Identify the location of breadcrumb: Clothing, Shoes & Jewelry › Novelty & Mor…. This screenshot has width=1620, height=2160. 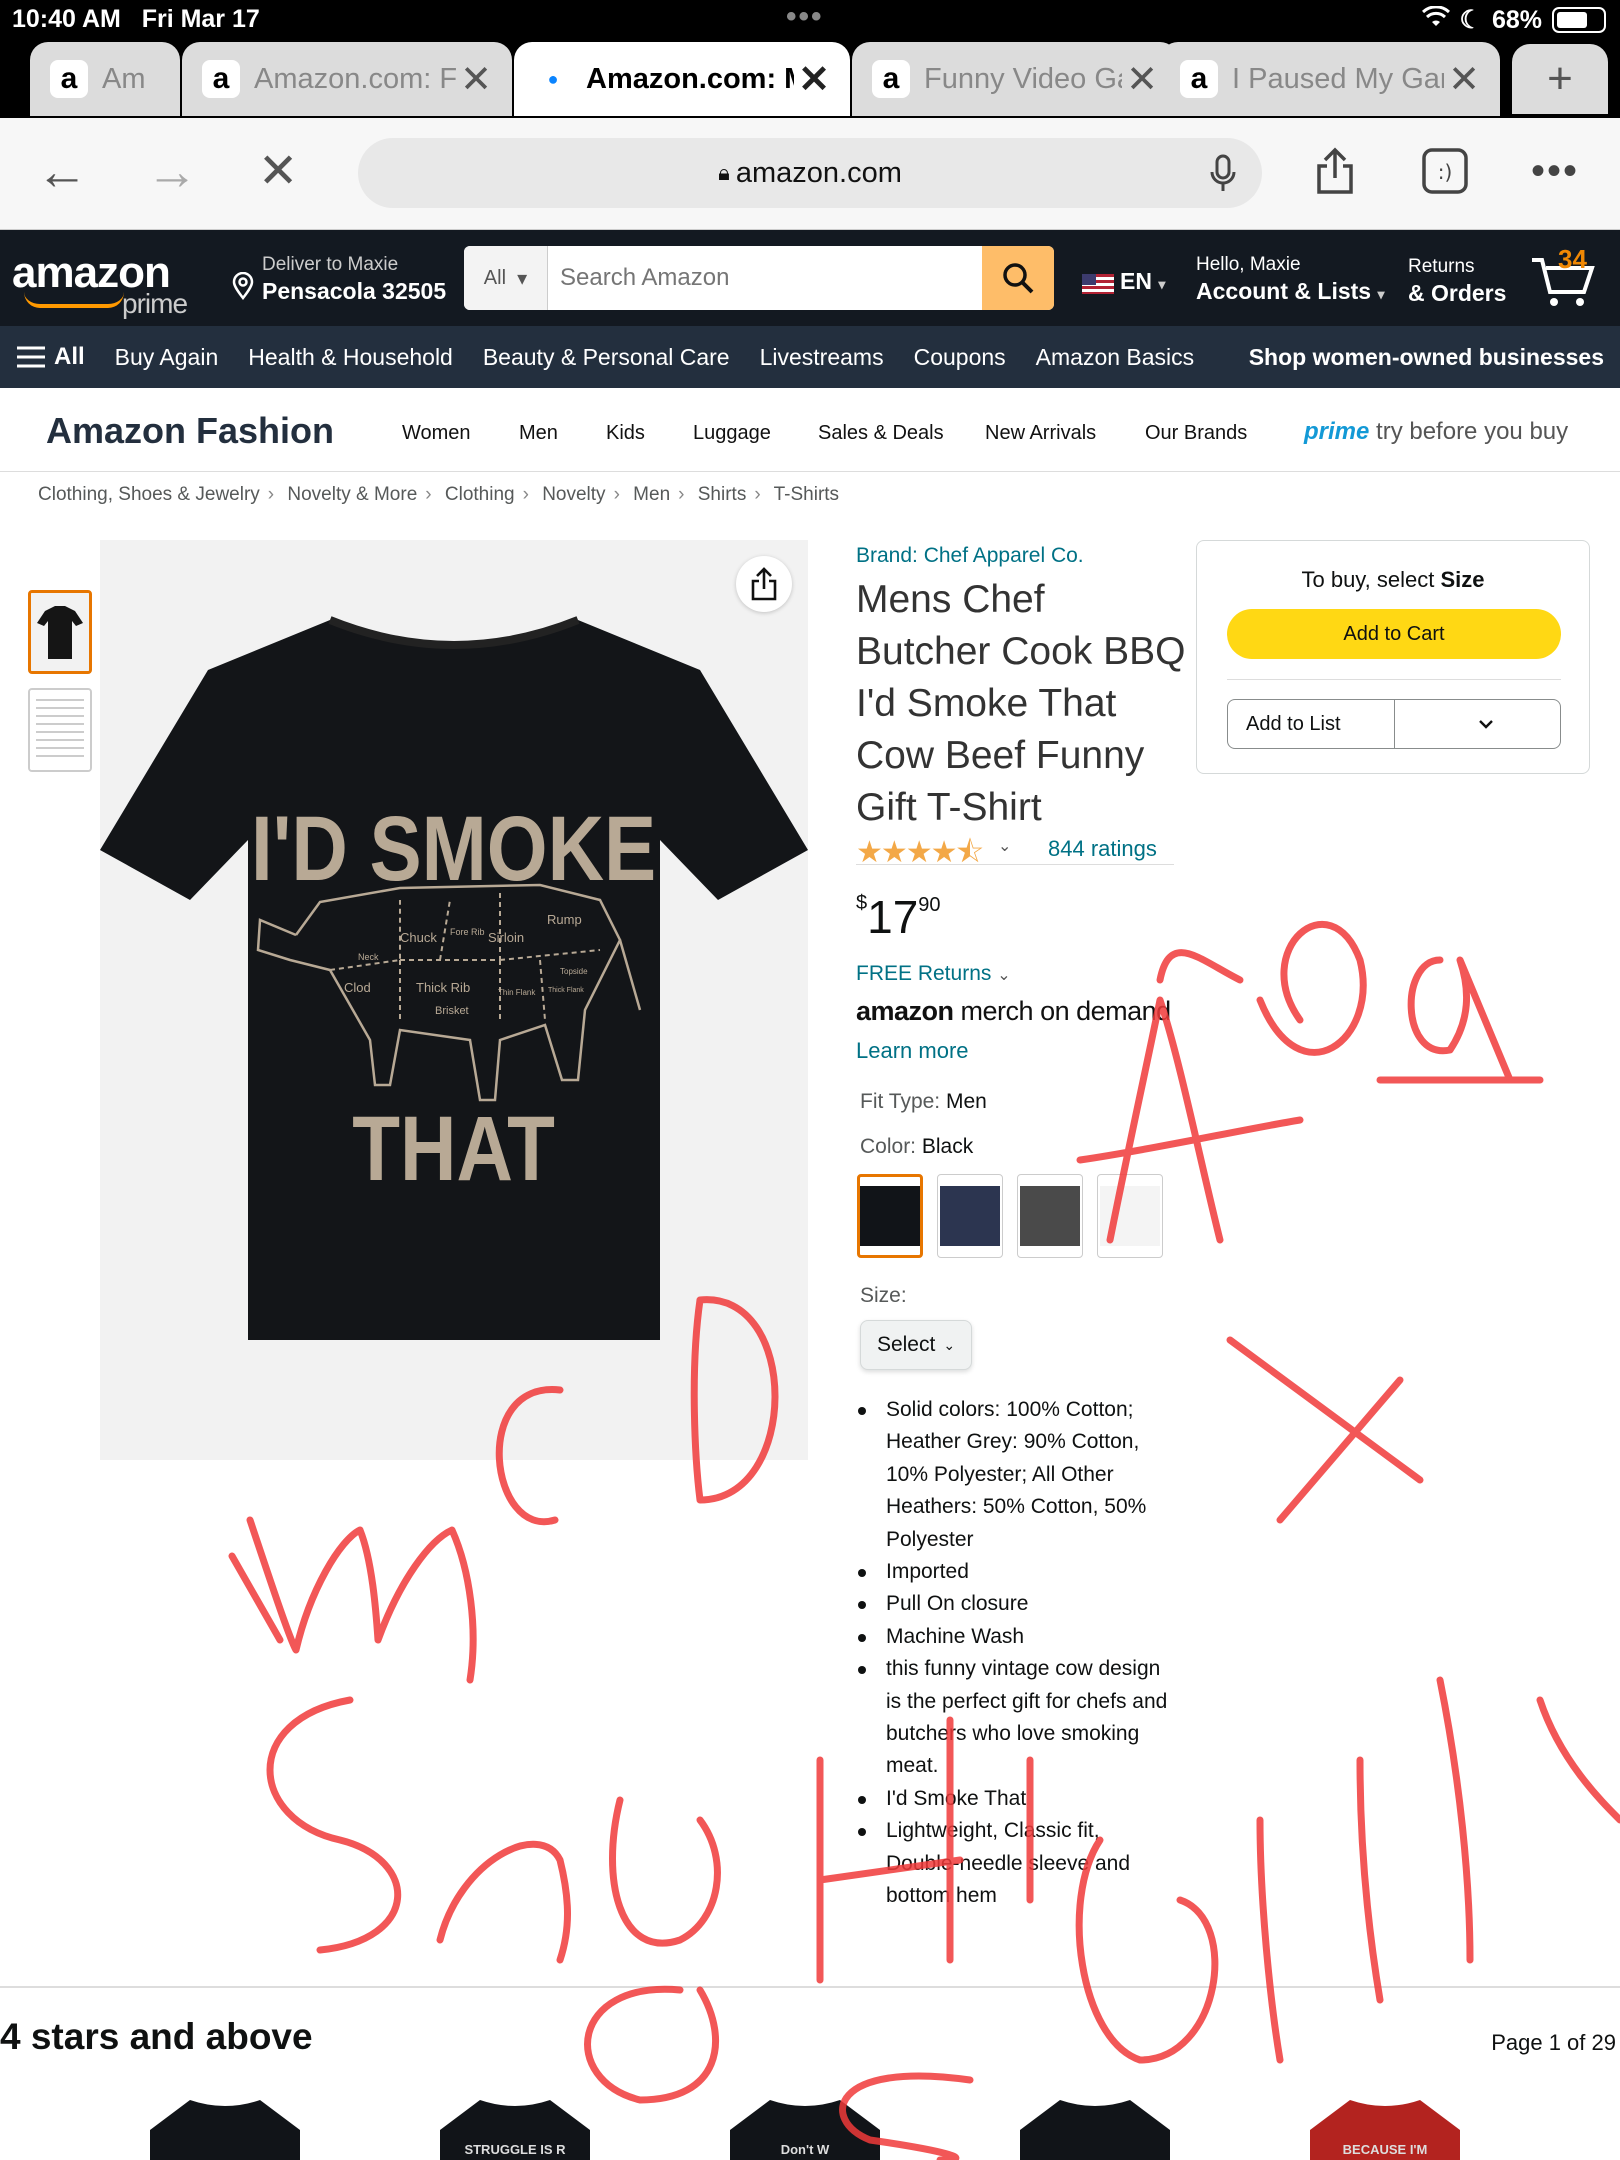
(439, 494).